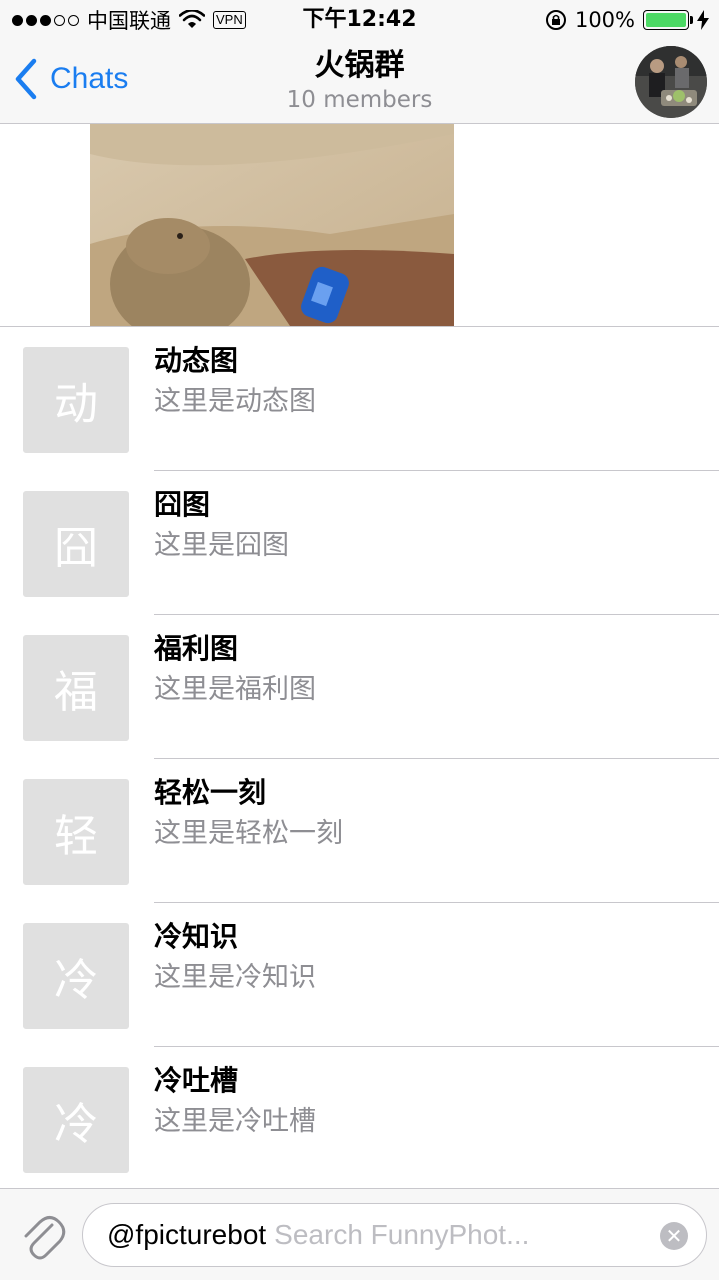 Image resolution: width=719 pixels, height=1280 pixels. Describe the element at coordinates (89, 78) in the screenshot. I see `back-label: Chats` at that location.